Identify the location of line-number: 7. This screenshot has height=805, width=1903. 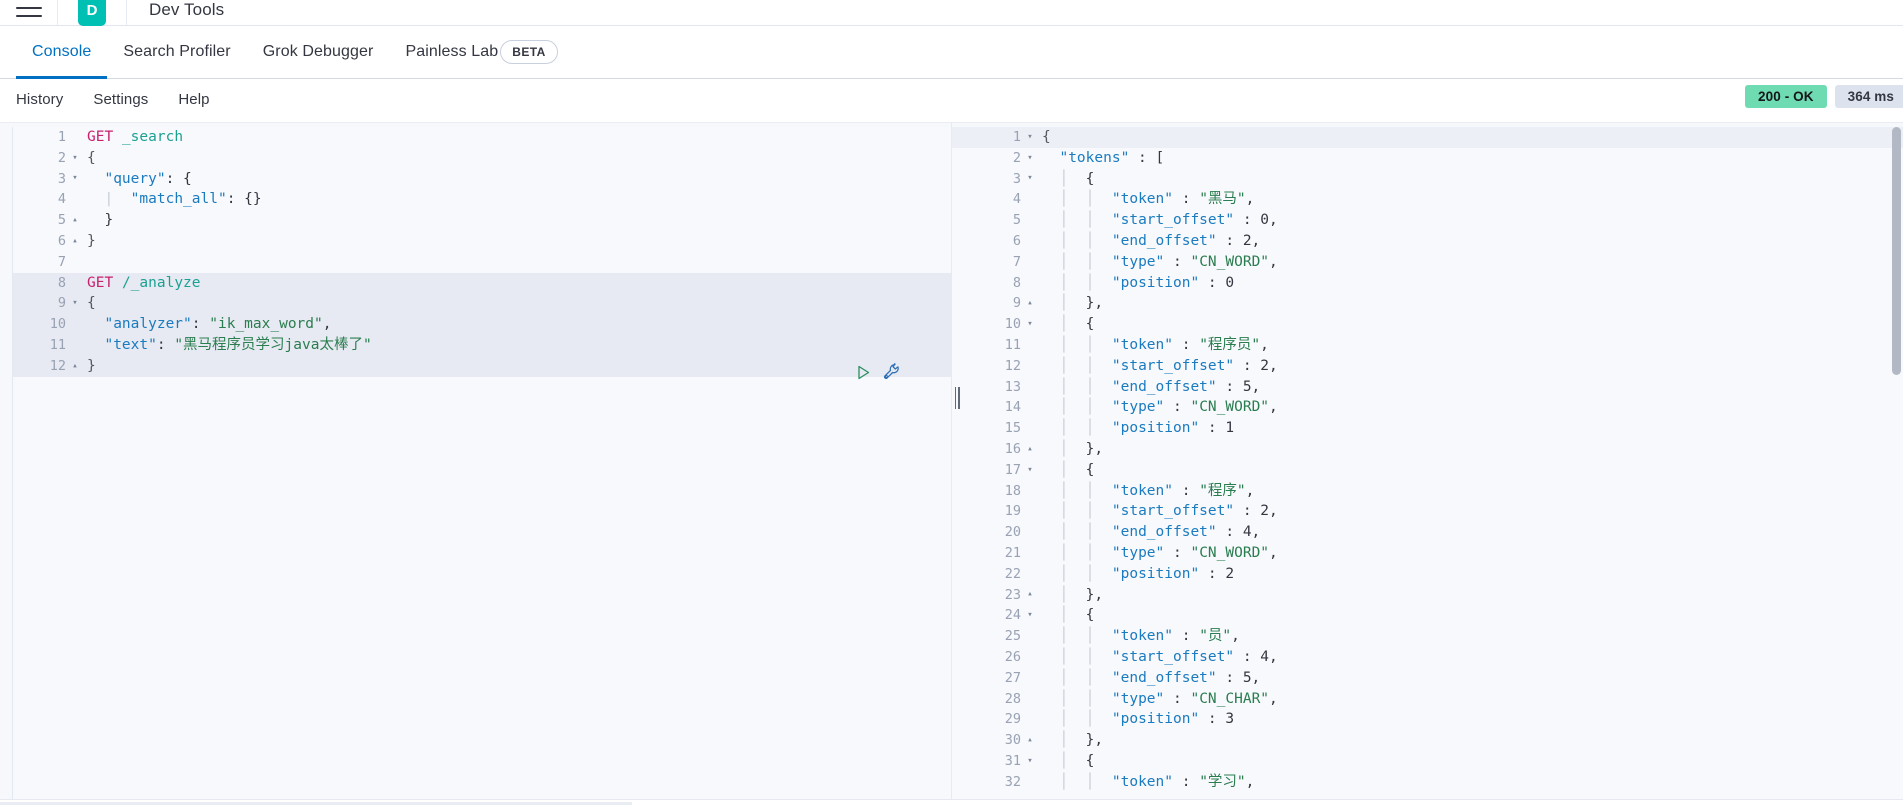
(61, 261).